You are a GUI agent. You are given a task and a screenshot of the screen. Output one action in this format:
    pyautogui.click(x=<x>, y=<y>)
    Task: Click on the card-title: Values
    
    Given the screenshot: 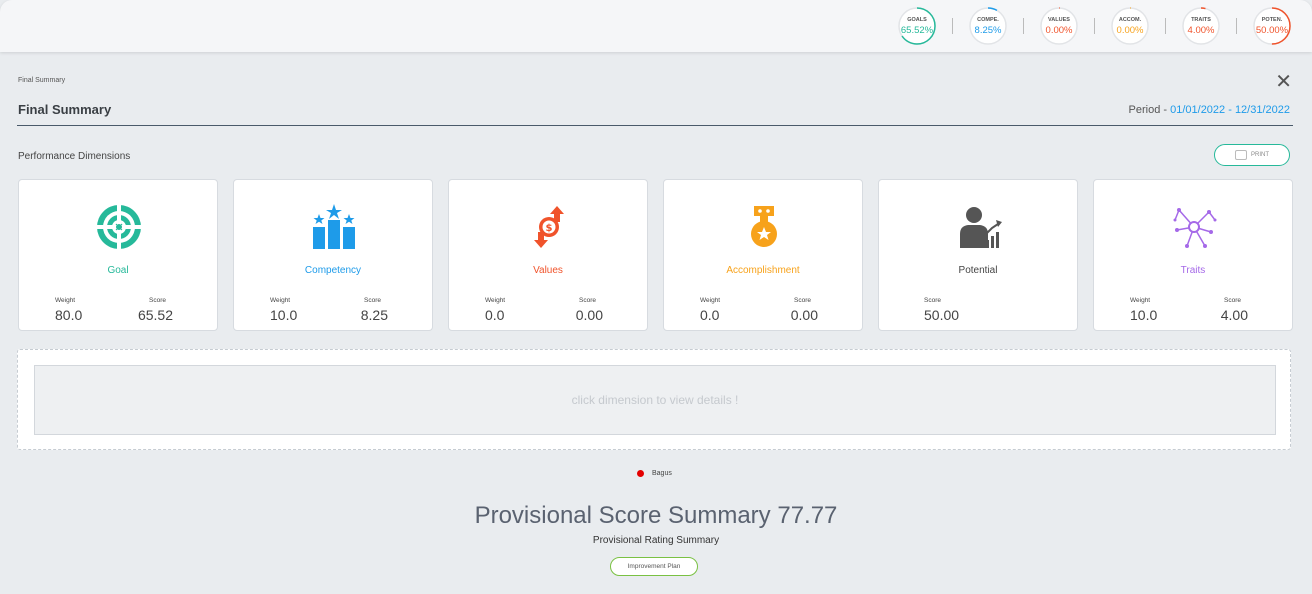 What is the action you would take?
    pyautogui.click(x=548, y=270)
    